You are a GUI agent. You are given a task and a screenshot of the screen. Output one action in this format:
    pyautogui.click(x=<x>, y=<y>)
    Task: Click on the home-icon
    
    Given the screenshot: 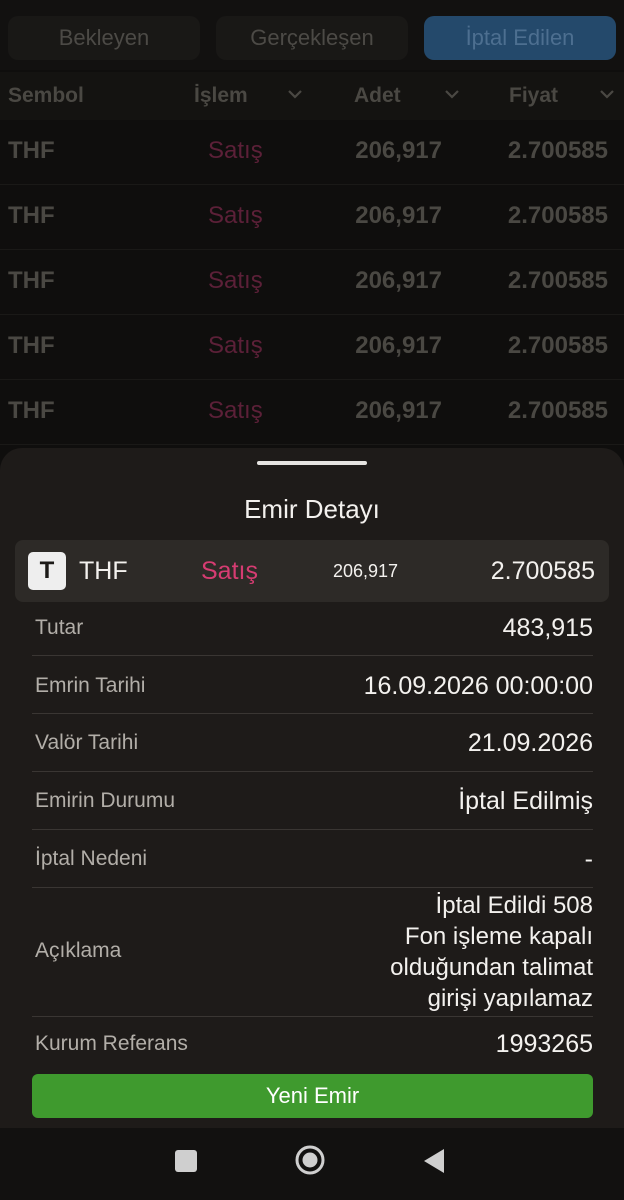 What is the action you would take?
    pyautogui.click(x=310, y=1160)
    